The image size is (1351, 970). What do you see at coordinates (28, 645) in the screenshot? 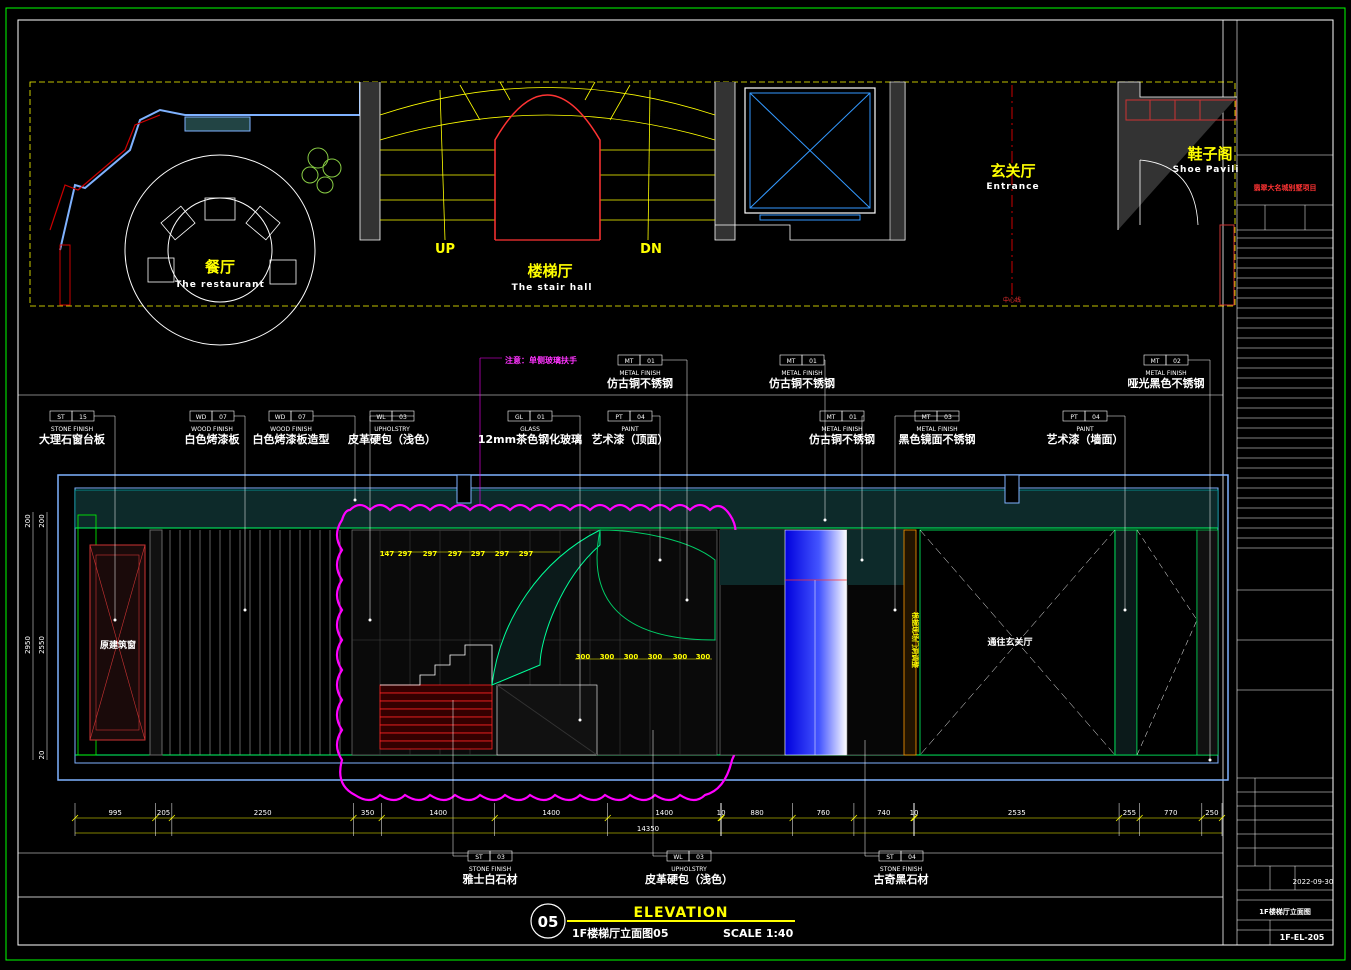
I see `svg-text: 2950` at bounding box center [28, 645].